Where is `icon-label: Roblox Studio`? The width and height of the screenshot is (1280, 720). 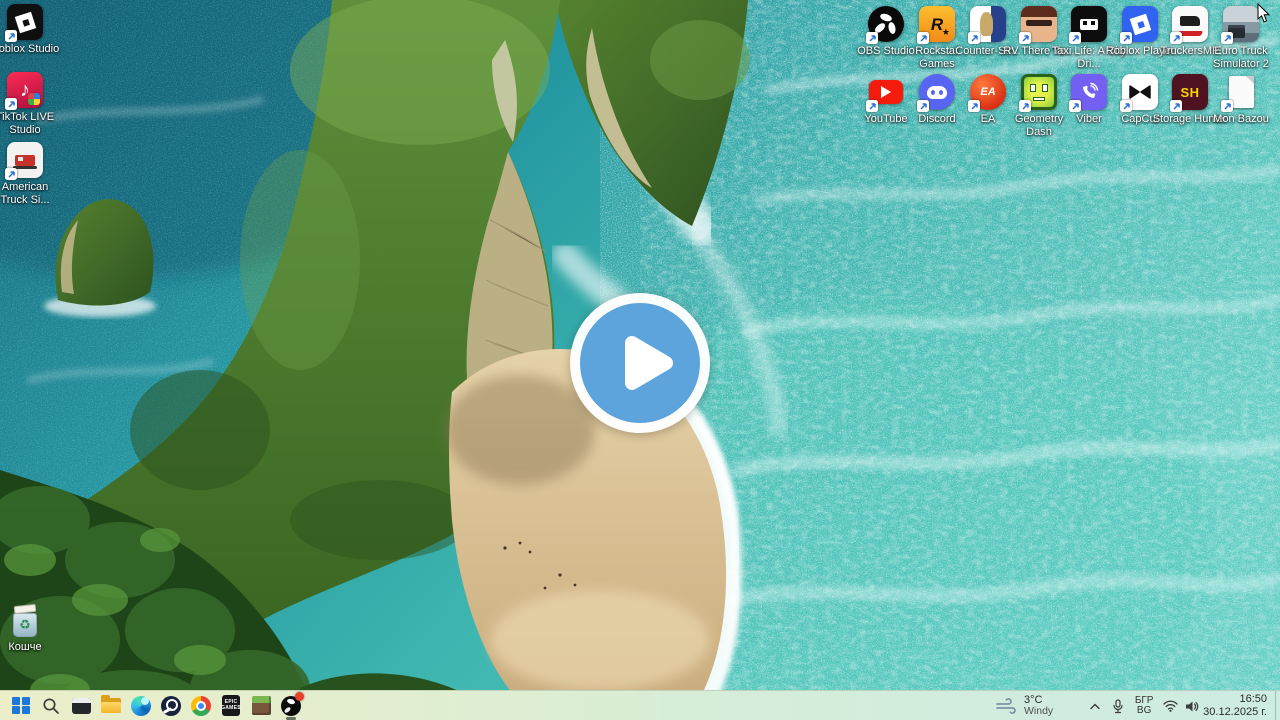 icon-label: Roblox Studio is located at coordinates (30, 49).